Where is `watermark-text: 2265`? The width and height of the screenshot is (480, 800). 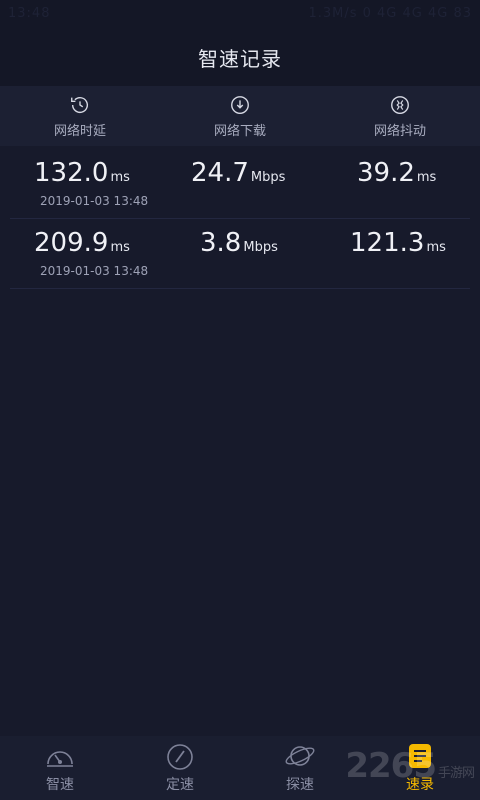
watermark-text: 2265 is located at coordinates (391, 766).